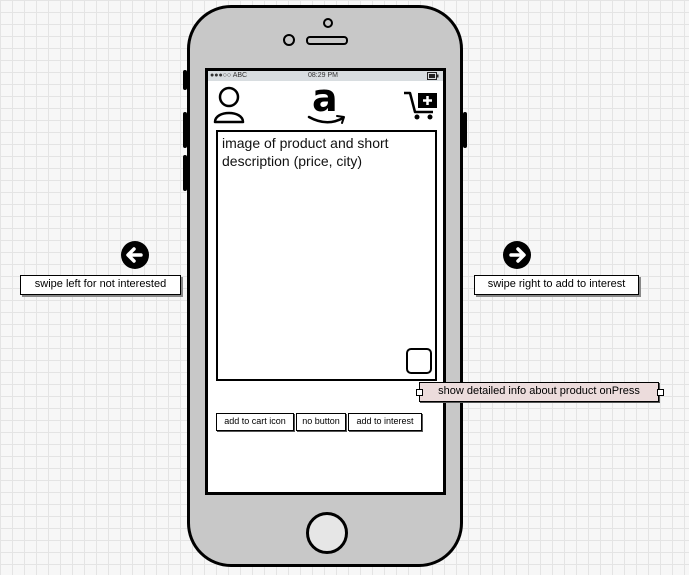 The width and height of the screenshot is (689, 575). What do you see at coordinates (100, 285) in the screenshot?
I see `swipe-left-label: swipe left for not interested` at bounding box center [100, 285].